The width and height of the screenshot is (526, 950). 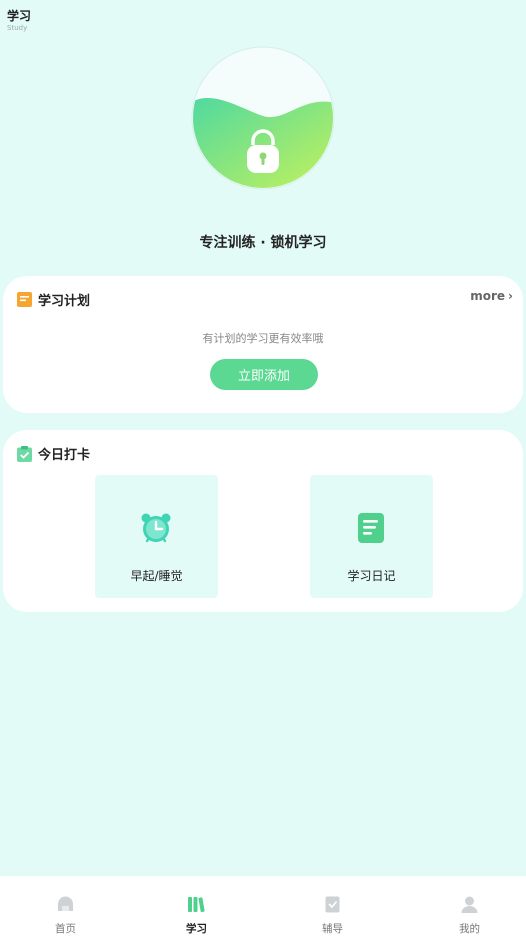 What do you see at coordinates (156, 528) in the screenshot?
I see `alarm-clock-icon` at bounding box center [156, 528].